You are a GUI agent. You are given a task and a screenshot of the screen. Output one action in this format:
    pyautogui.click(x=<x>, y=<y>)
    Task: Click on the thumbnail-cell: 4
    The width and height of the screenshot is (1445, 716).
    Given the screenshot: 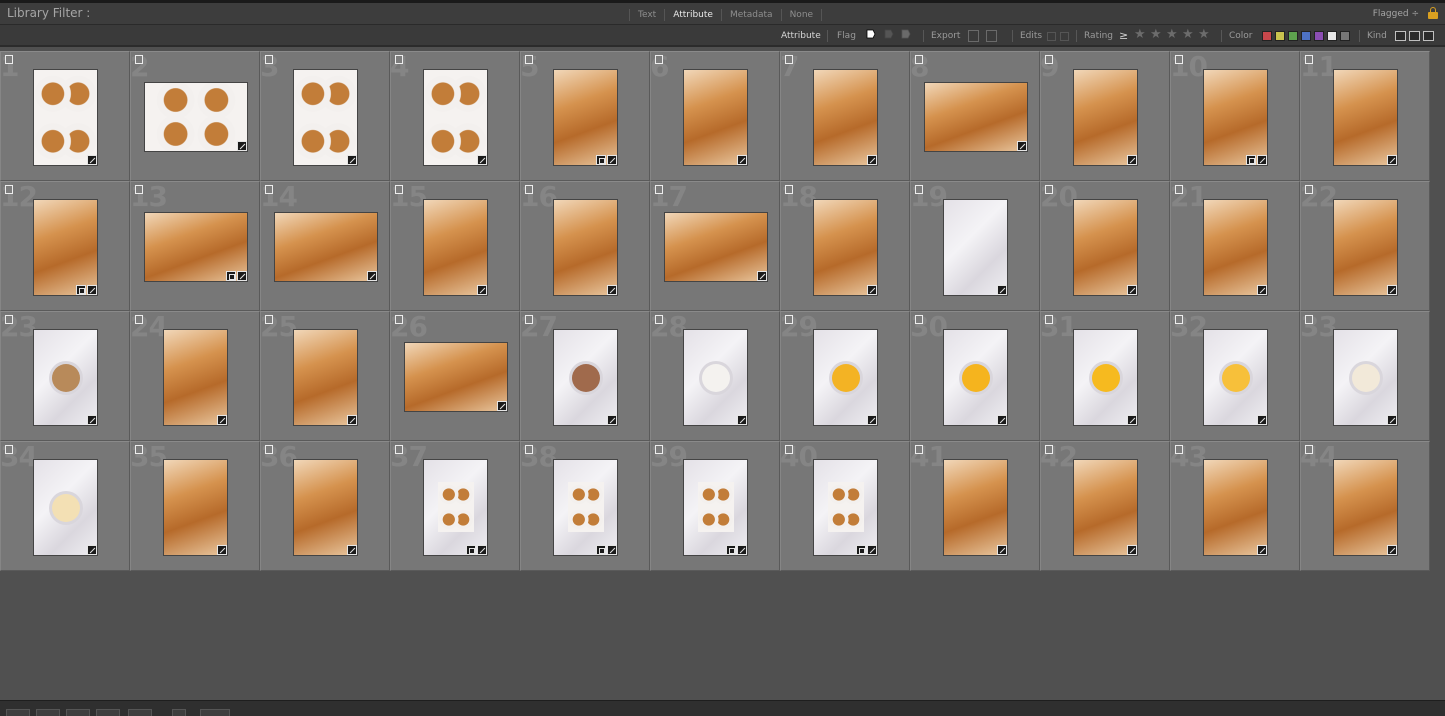 What is the action you would take?
    pyautogui.click(x=455, y=116)
    